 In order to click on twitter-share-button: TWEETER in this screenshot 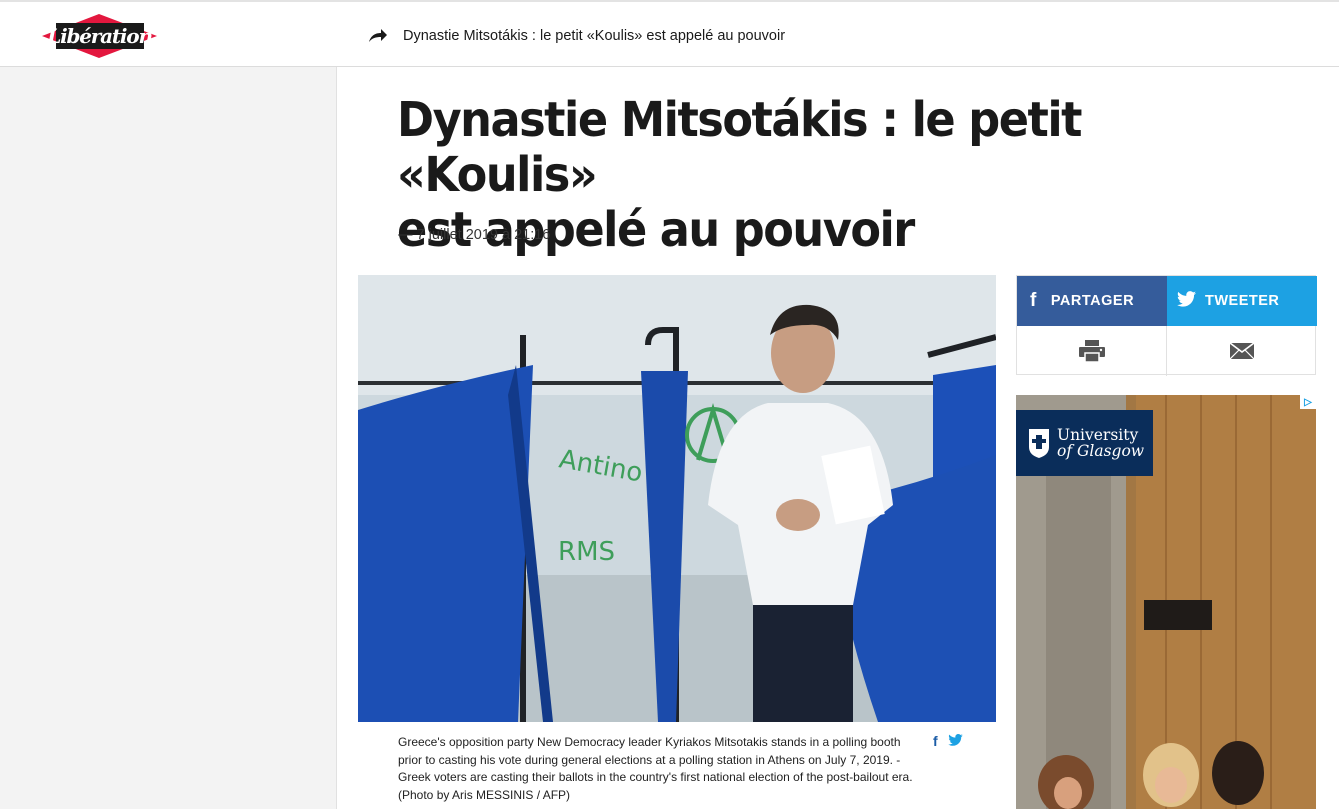, I will do `click(1242, 301)`.